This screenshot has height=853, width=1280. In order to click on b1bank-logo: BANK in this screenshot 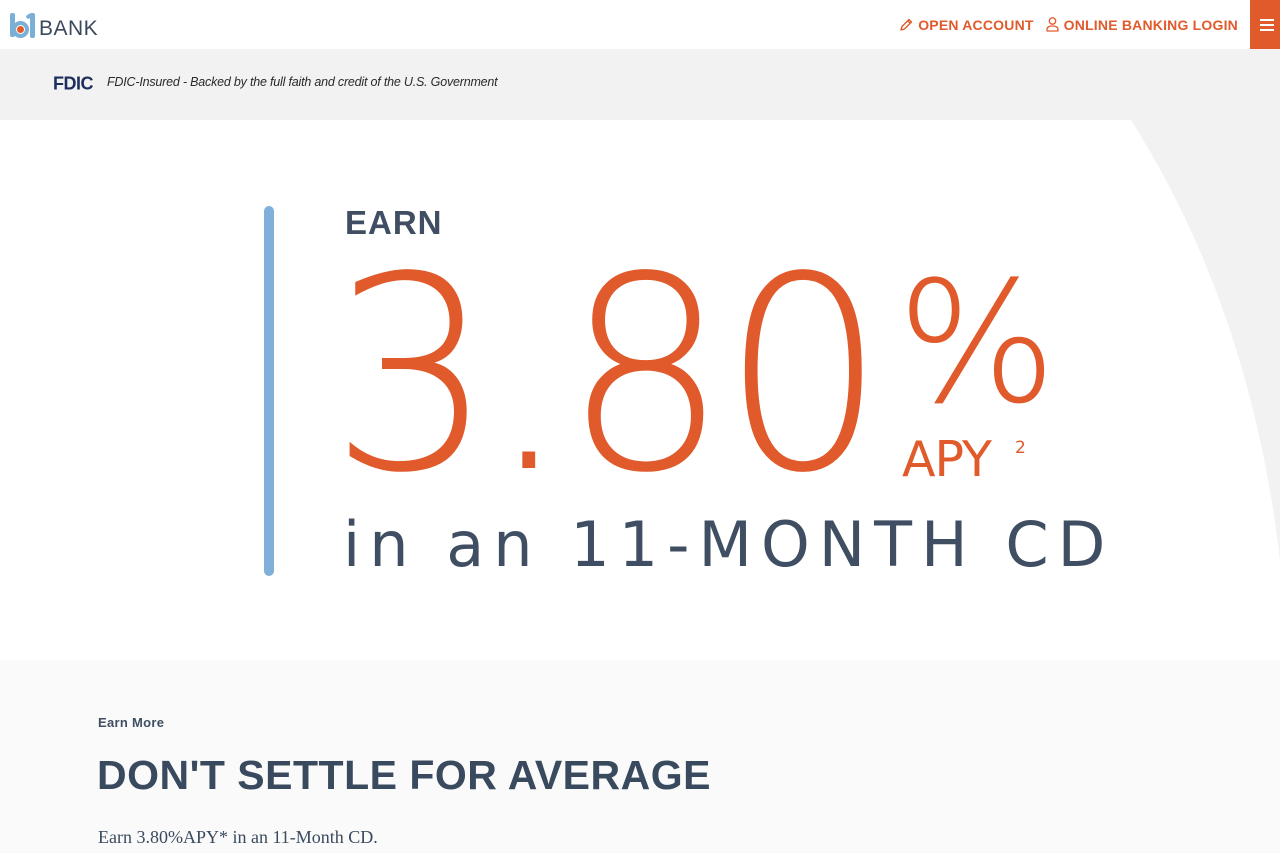, I will do `click(54, 25)`.